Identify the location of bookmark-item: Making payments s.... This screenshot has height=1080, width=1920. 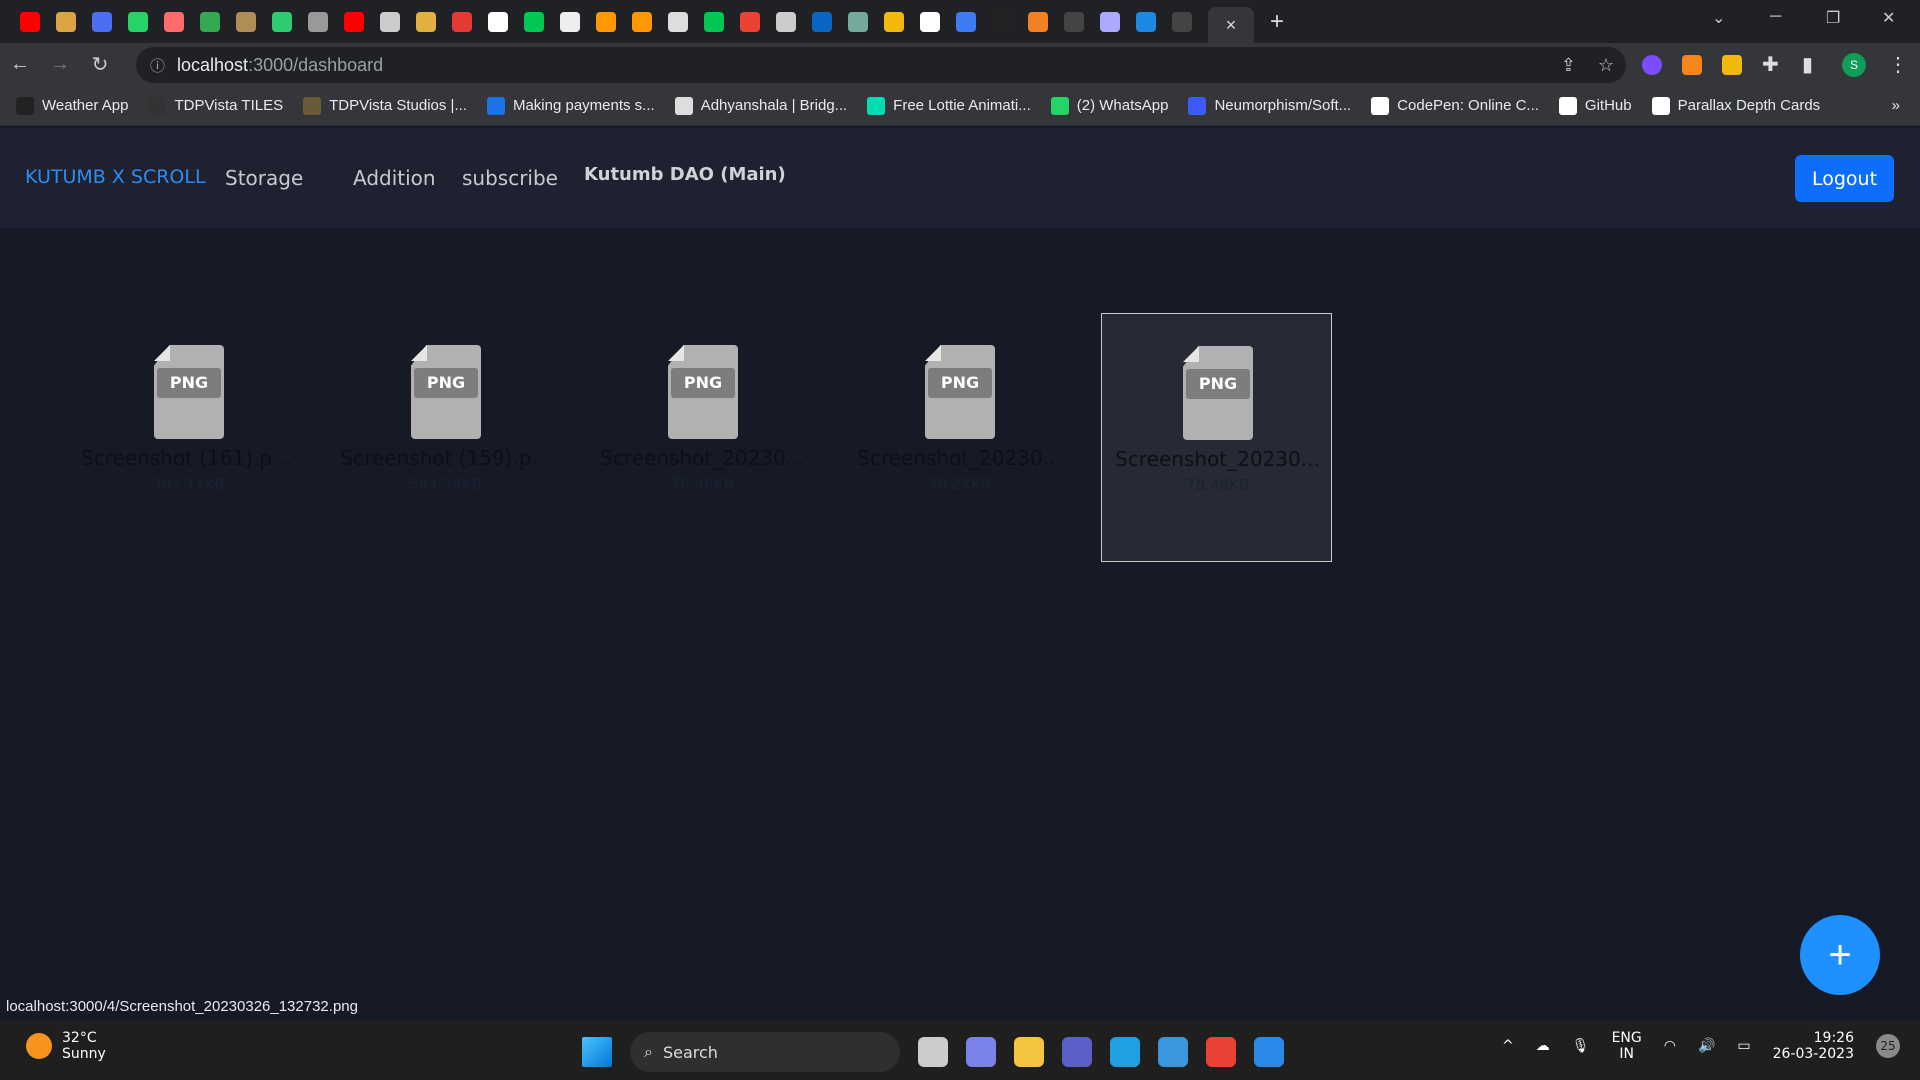
(570, 105).